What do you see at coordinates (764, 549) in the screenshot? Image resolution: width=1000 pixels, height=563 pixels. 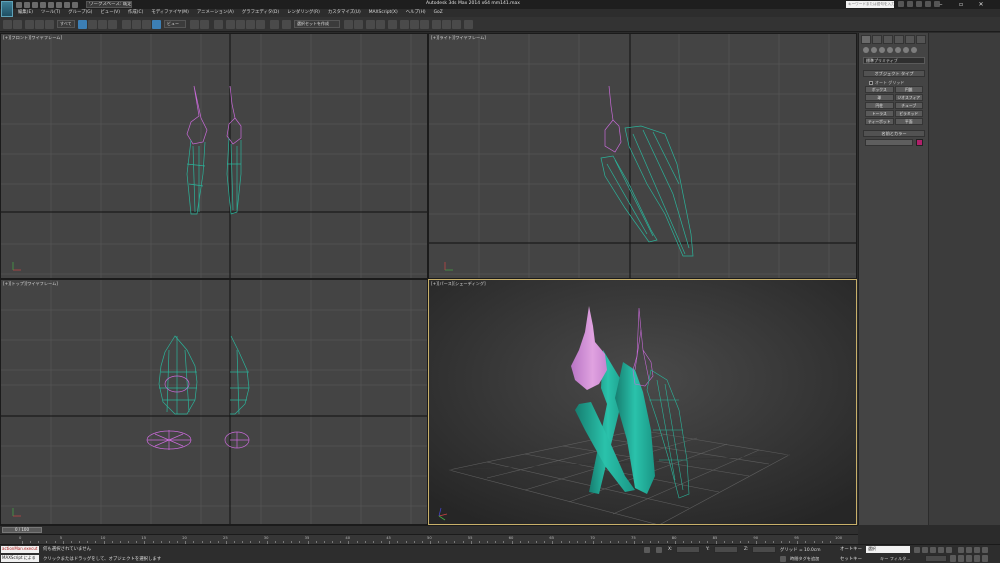 I see `z-coord-field` at bounding box center [764, 549].